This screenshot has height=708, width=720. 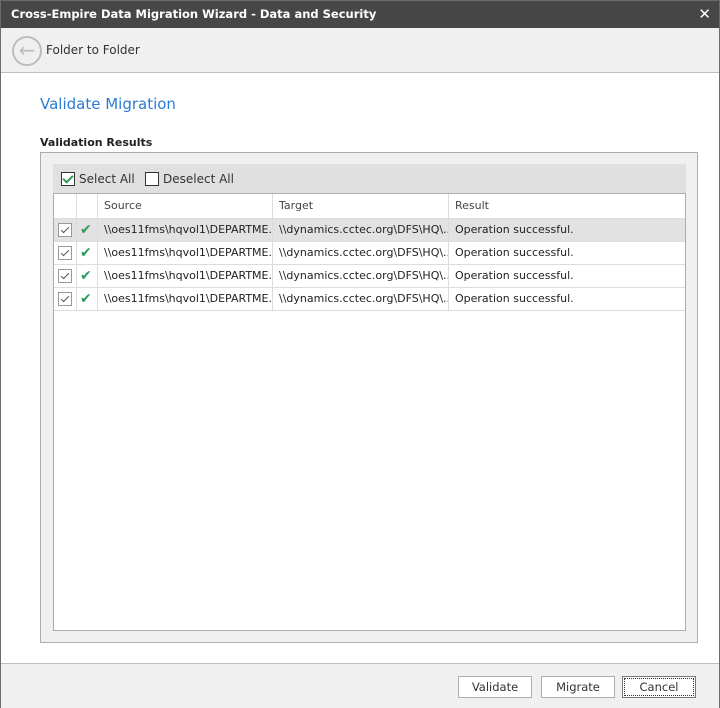 What do you see at coordinates (108, 104) in the screenshot?
I see `page-title: Validate Migration` at bounding box center [108, 104].